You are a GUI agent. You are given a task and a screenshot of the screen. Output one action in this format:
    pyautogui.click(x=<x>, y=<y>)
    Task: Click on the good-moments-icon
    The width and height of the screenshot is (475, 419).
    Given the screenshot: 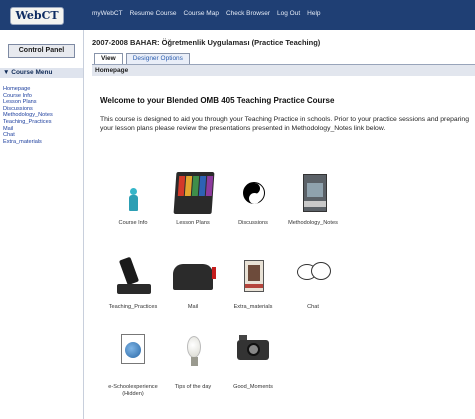 What is the action you would take?
    pyautogui.click(x=253, y=356)
    